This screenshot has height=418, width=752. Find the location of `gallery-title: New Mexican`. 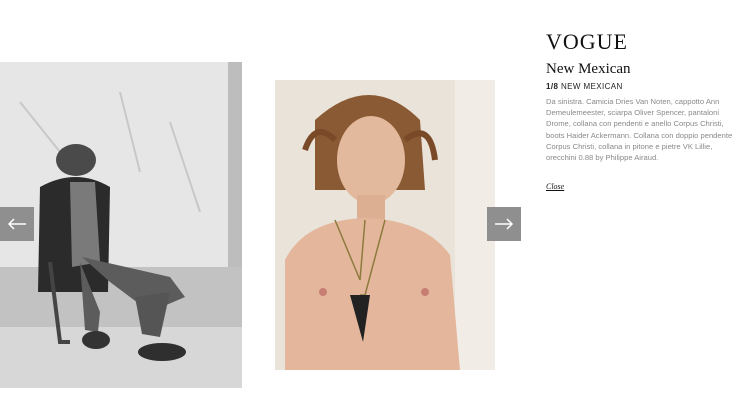

gallery-title: New Mexican is located at coordinates (588, 69).